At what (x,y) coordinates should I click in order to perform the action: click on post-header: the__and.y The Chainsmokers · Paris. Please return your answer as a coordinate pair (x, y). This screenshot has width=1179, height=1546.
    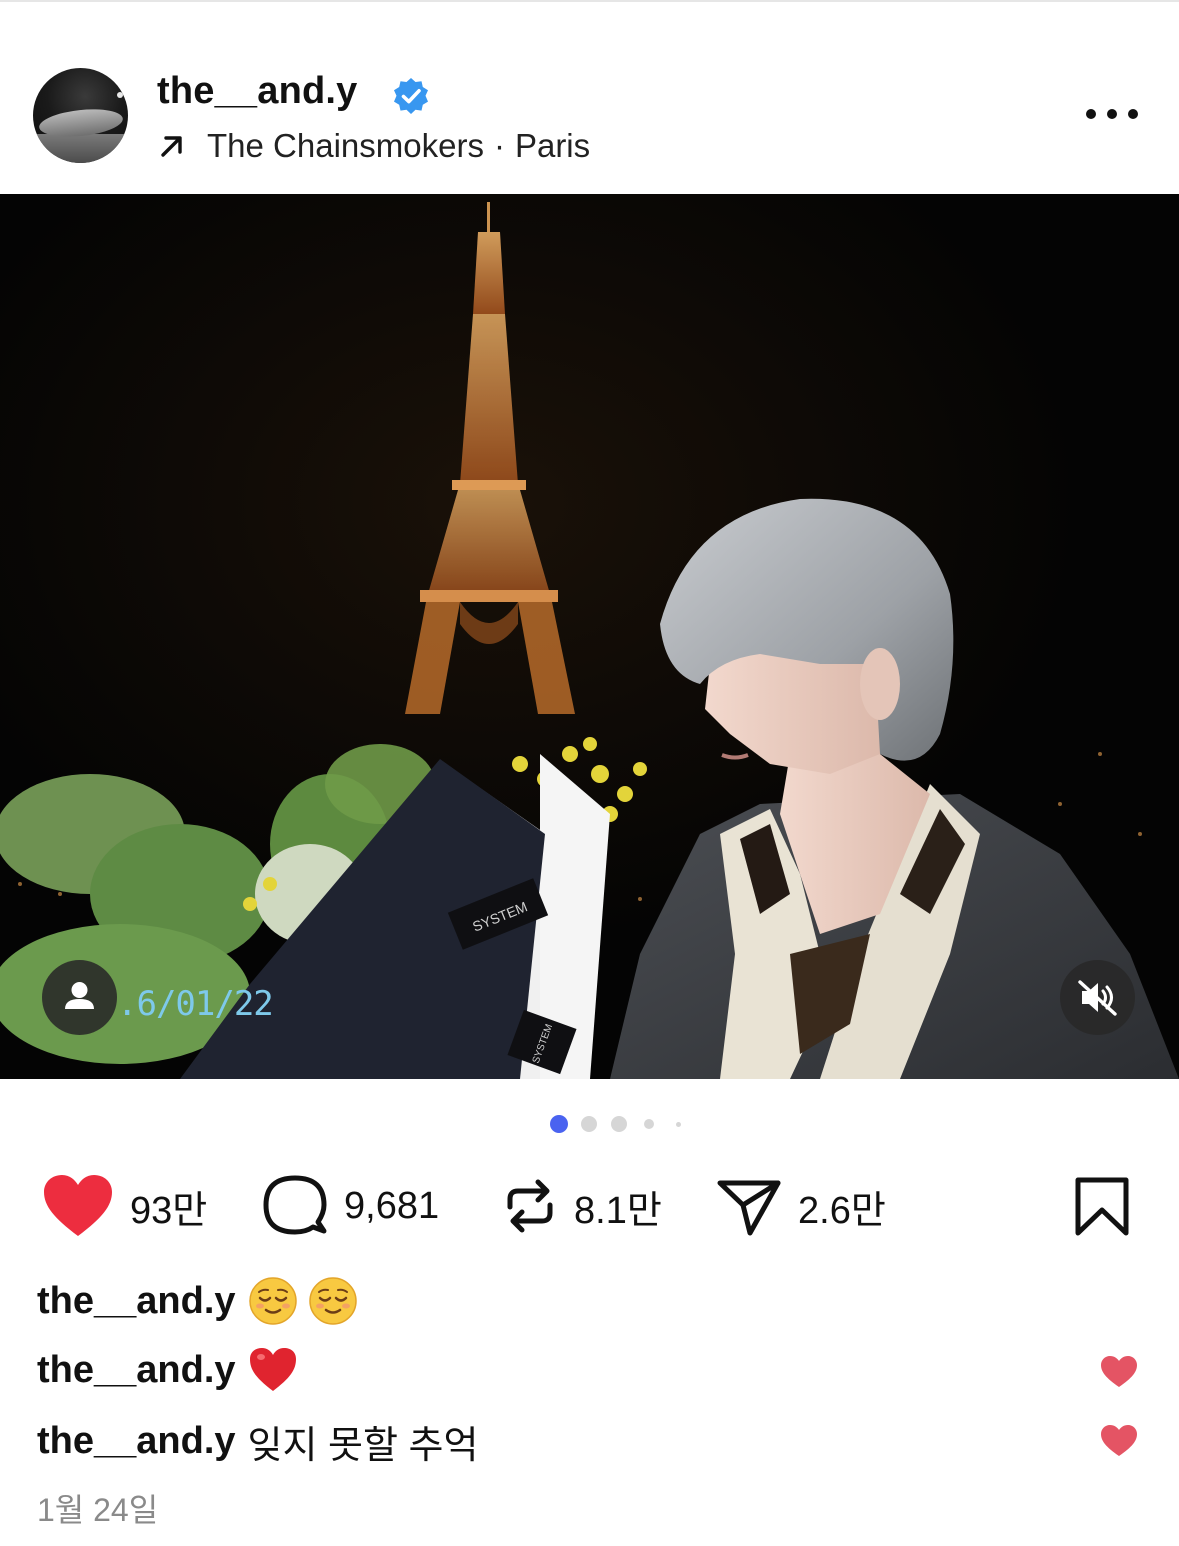
    Looking at the image, I should click on (589, 97).